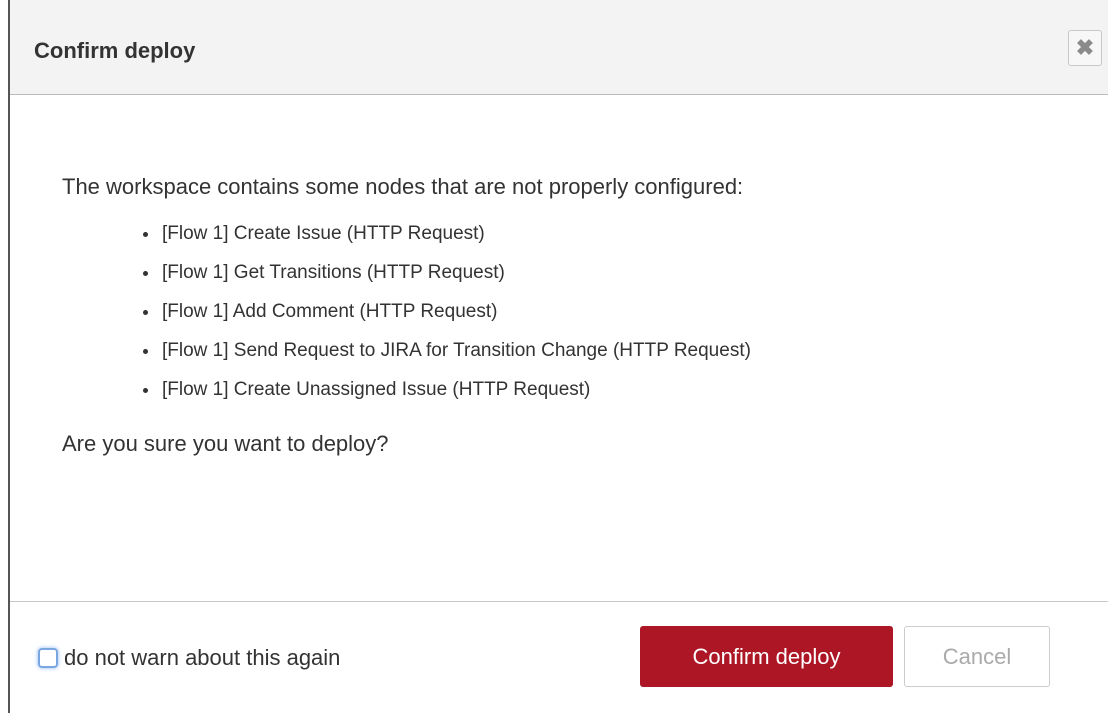 The height and width of the screenshot is (713, 1108). What do you see at coordinates (115, 50) in the screenshot?
I see `dialog-title: Confirm deploy` at bounding box center [115, 50].